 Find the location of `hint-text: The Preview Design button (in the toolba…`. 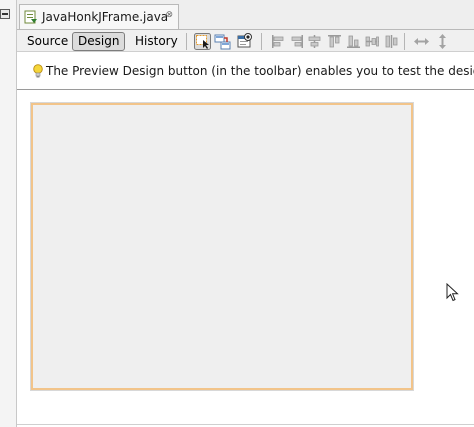

hint-text: The Preview Design button (in the toolba… is located at coordinates (260, 71).